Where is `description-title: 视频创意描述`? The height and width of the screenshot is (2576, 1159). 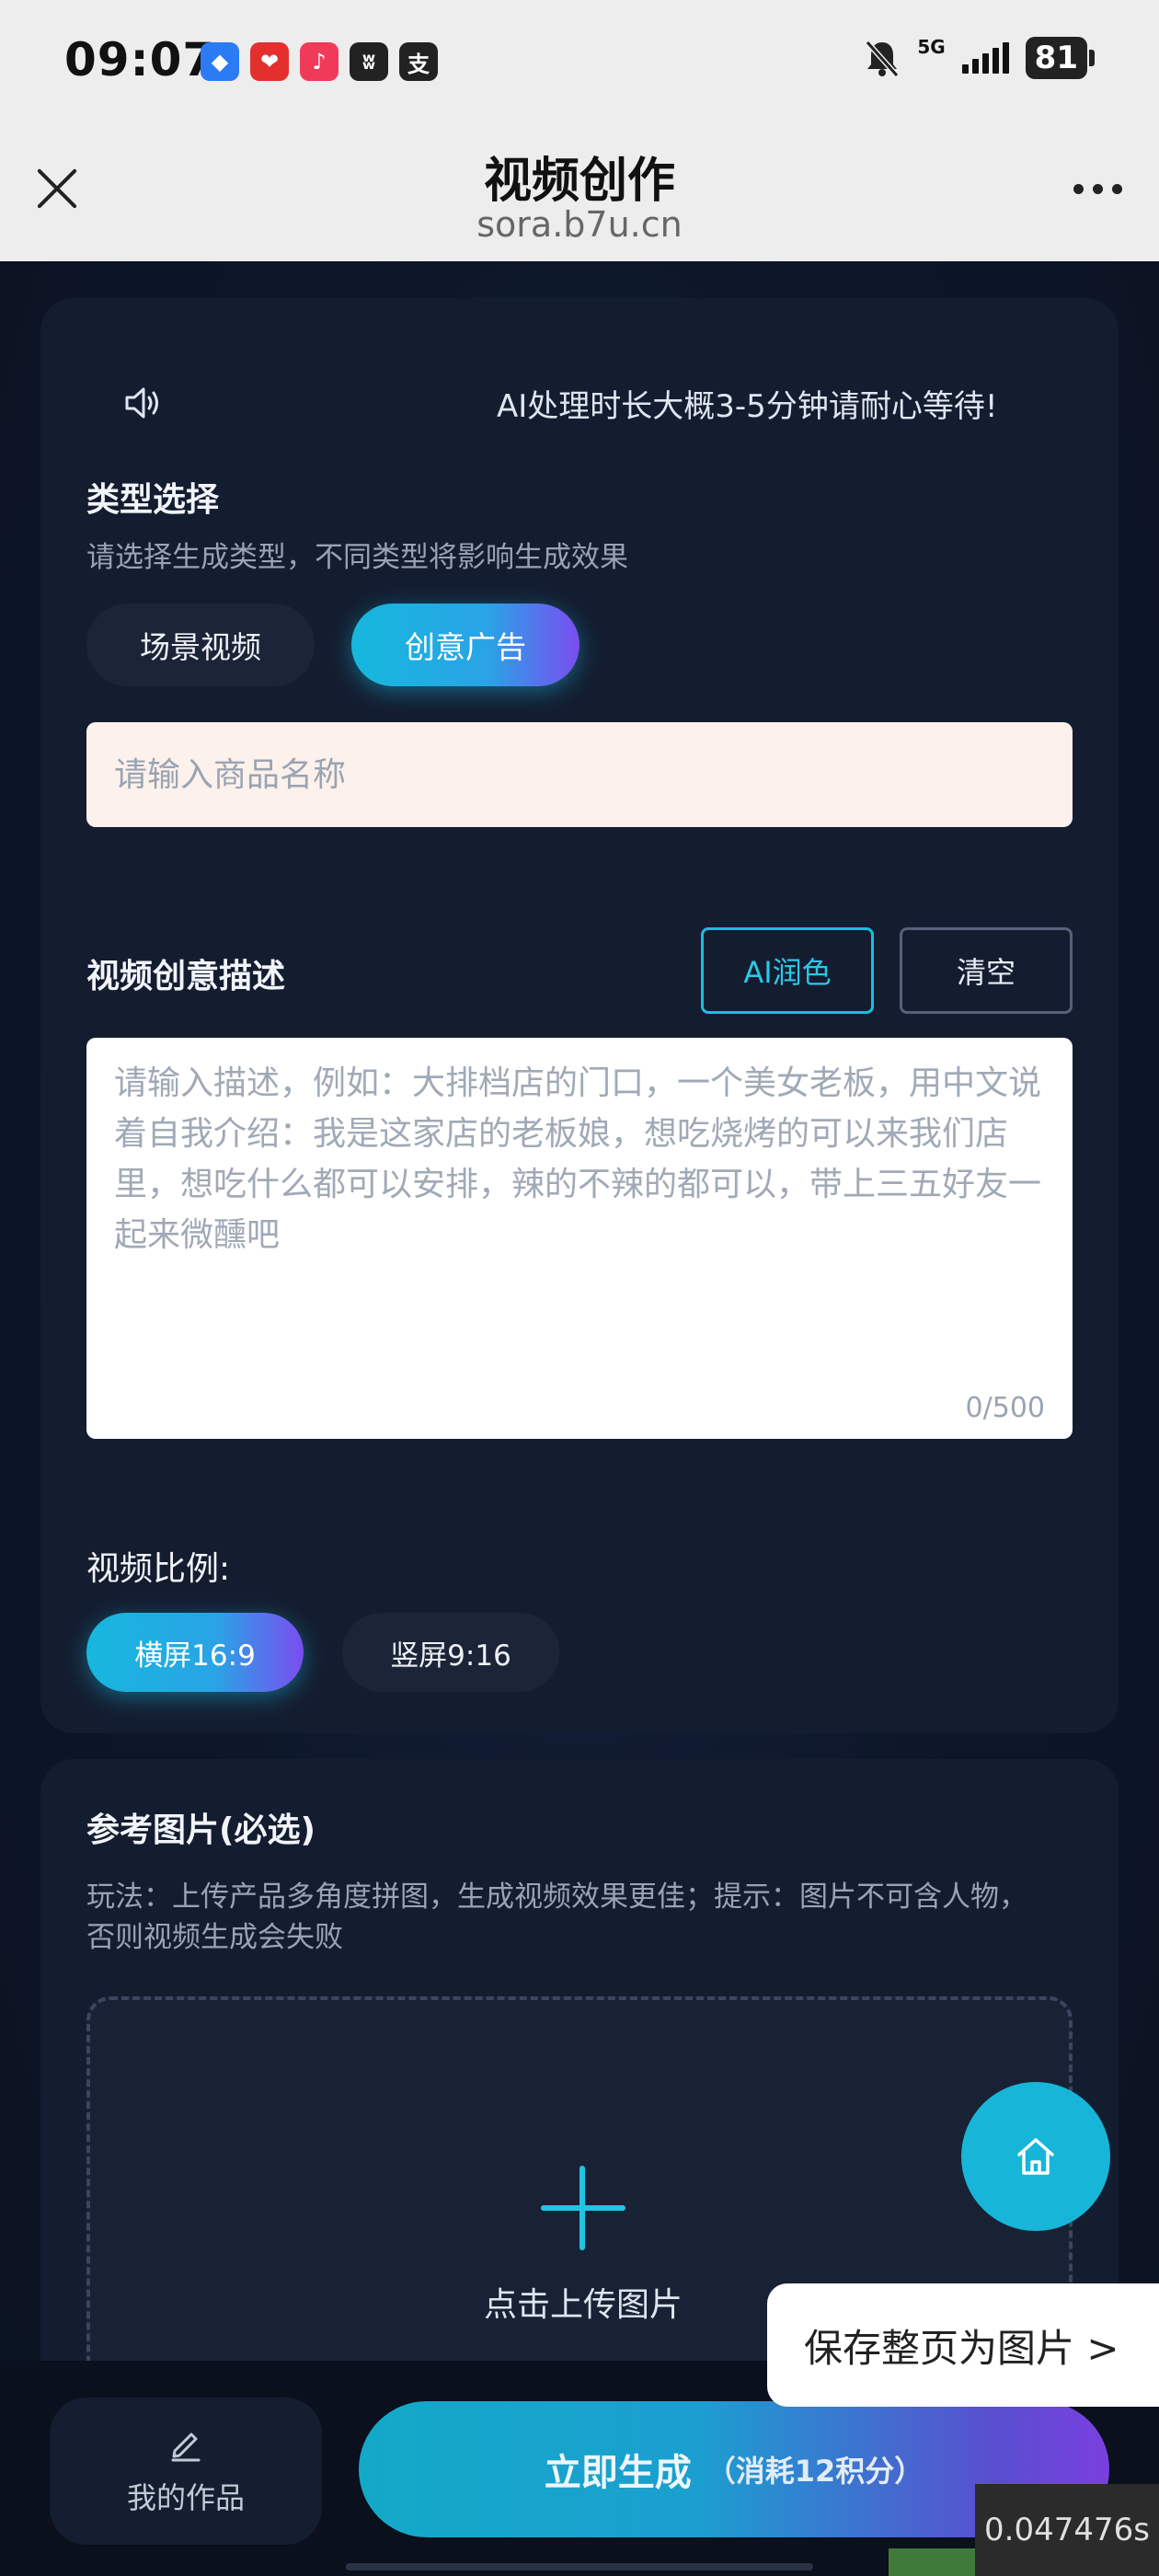
description-title: 视频创意描述 is located at coordinates (186, 976).